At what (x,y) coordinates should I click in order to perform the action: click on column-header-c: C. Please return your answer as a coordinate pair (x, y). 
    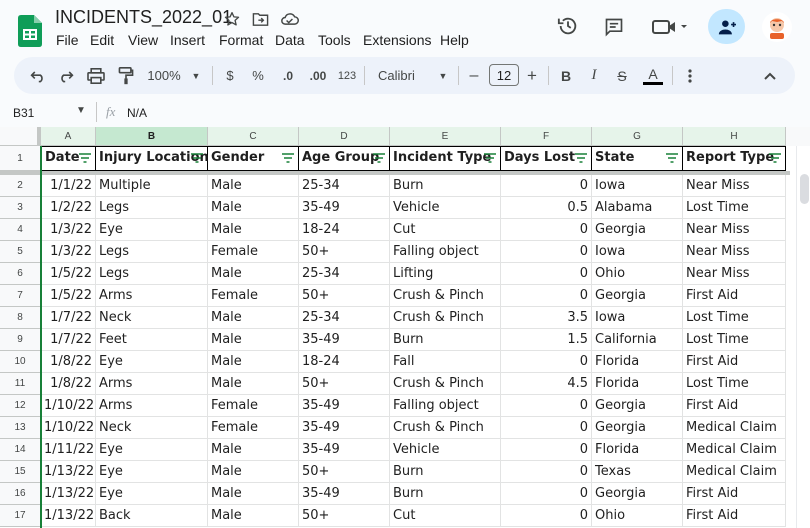
    Looking at the image, I should click on (253, 136).